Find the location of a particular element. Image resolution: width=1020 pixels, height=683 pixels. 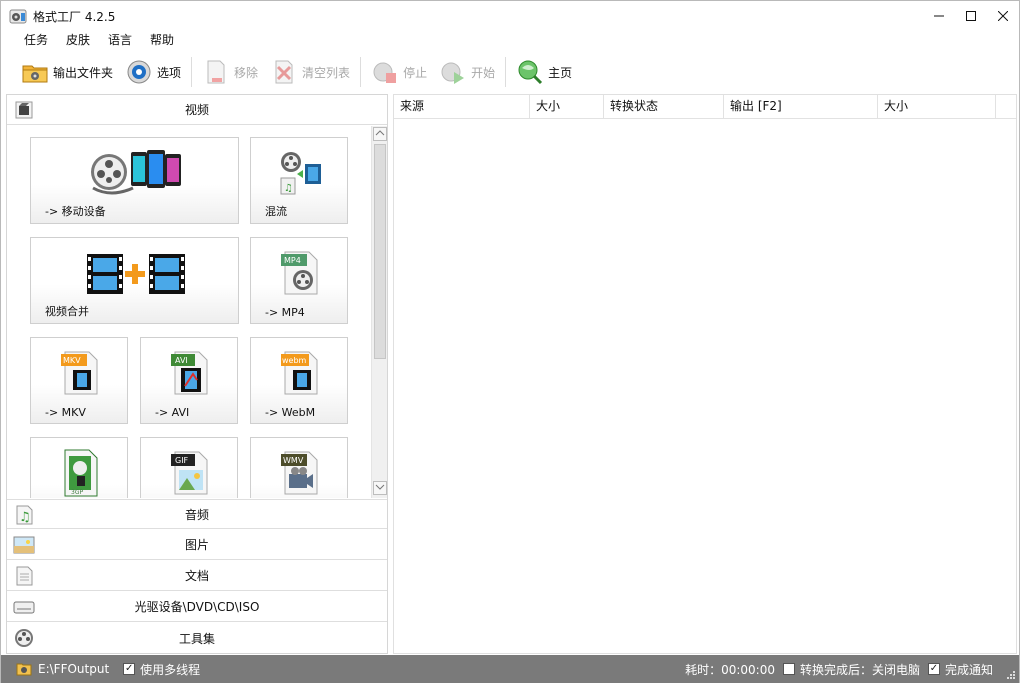

resize-grip-icon is located at coordinates (1011, 675).